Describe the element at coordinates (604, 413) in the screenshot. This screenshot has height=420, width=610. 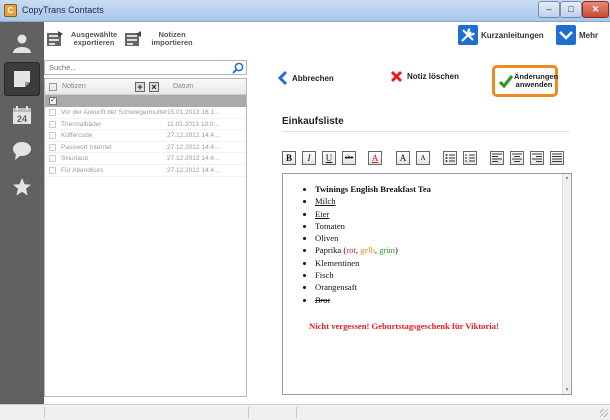
I see `resize-grip` at that location.